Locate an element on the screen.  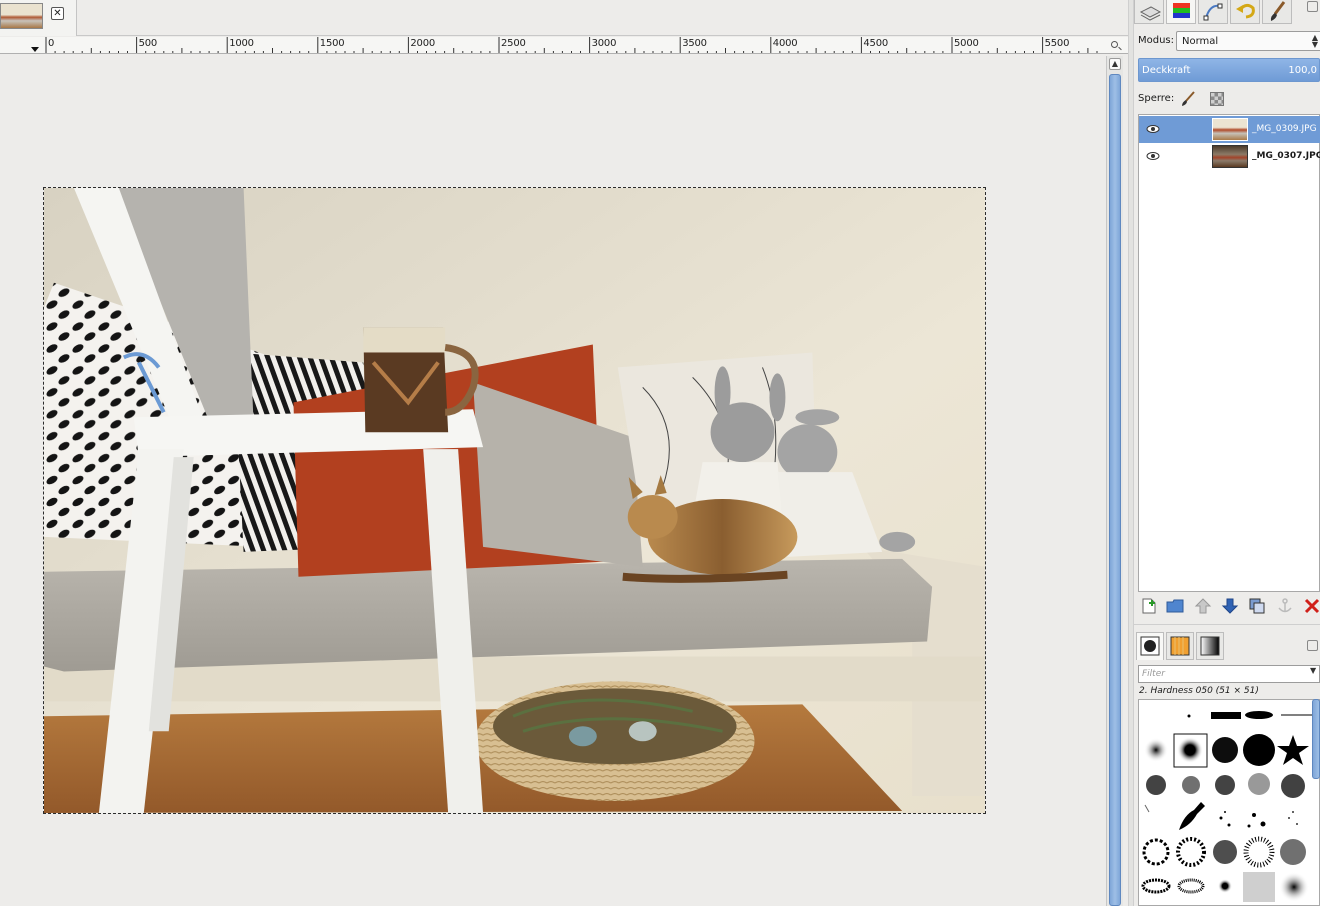
lock-label: Sperre: is located at coordinates (1156, 98).